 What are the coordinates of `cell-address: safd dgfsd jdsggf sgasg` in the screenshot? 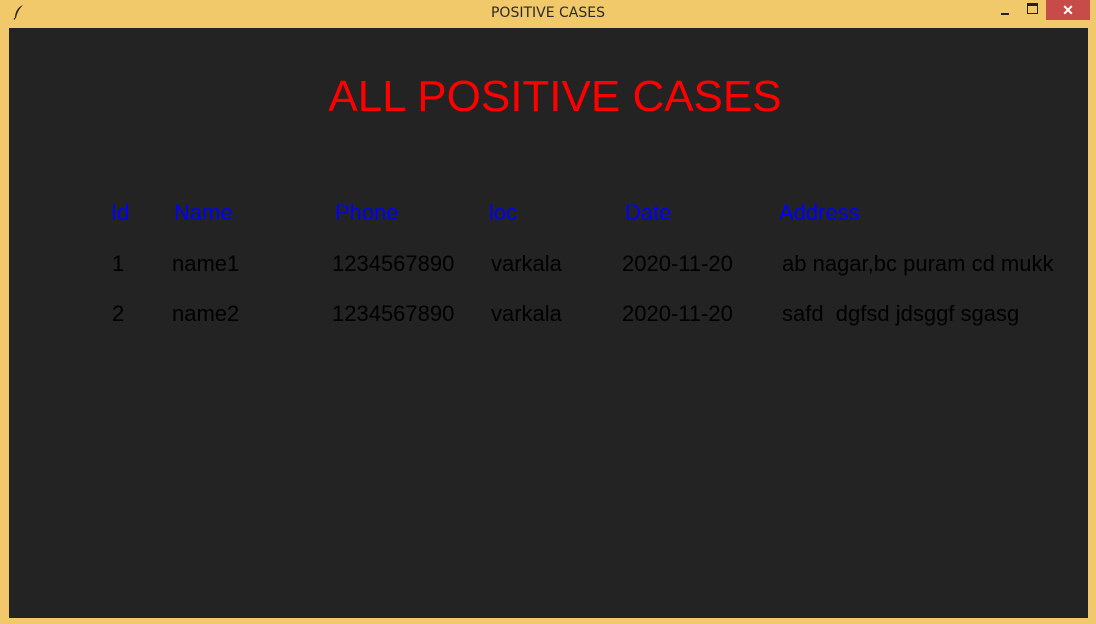 It's located at (901, 313).